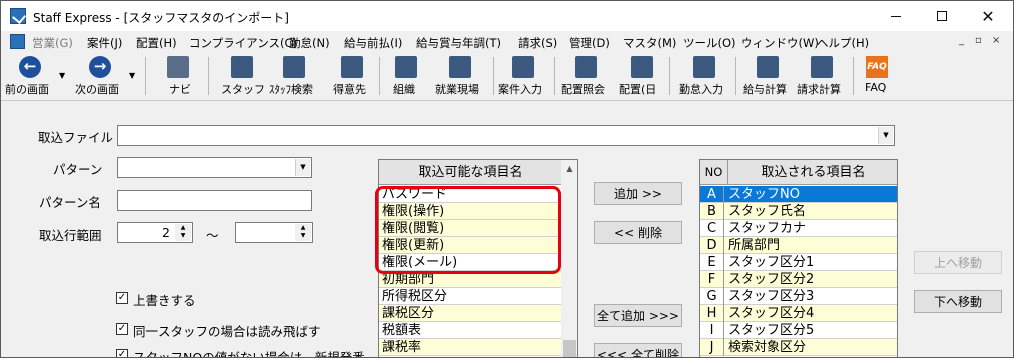  I want to click on row-to-spin-buttons: ▲ ▼, so click(303, 232).